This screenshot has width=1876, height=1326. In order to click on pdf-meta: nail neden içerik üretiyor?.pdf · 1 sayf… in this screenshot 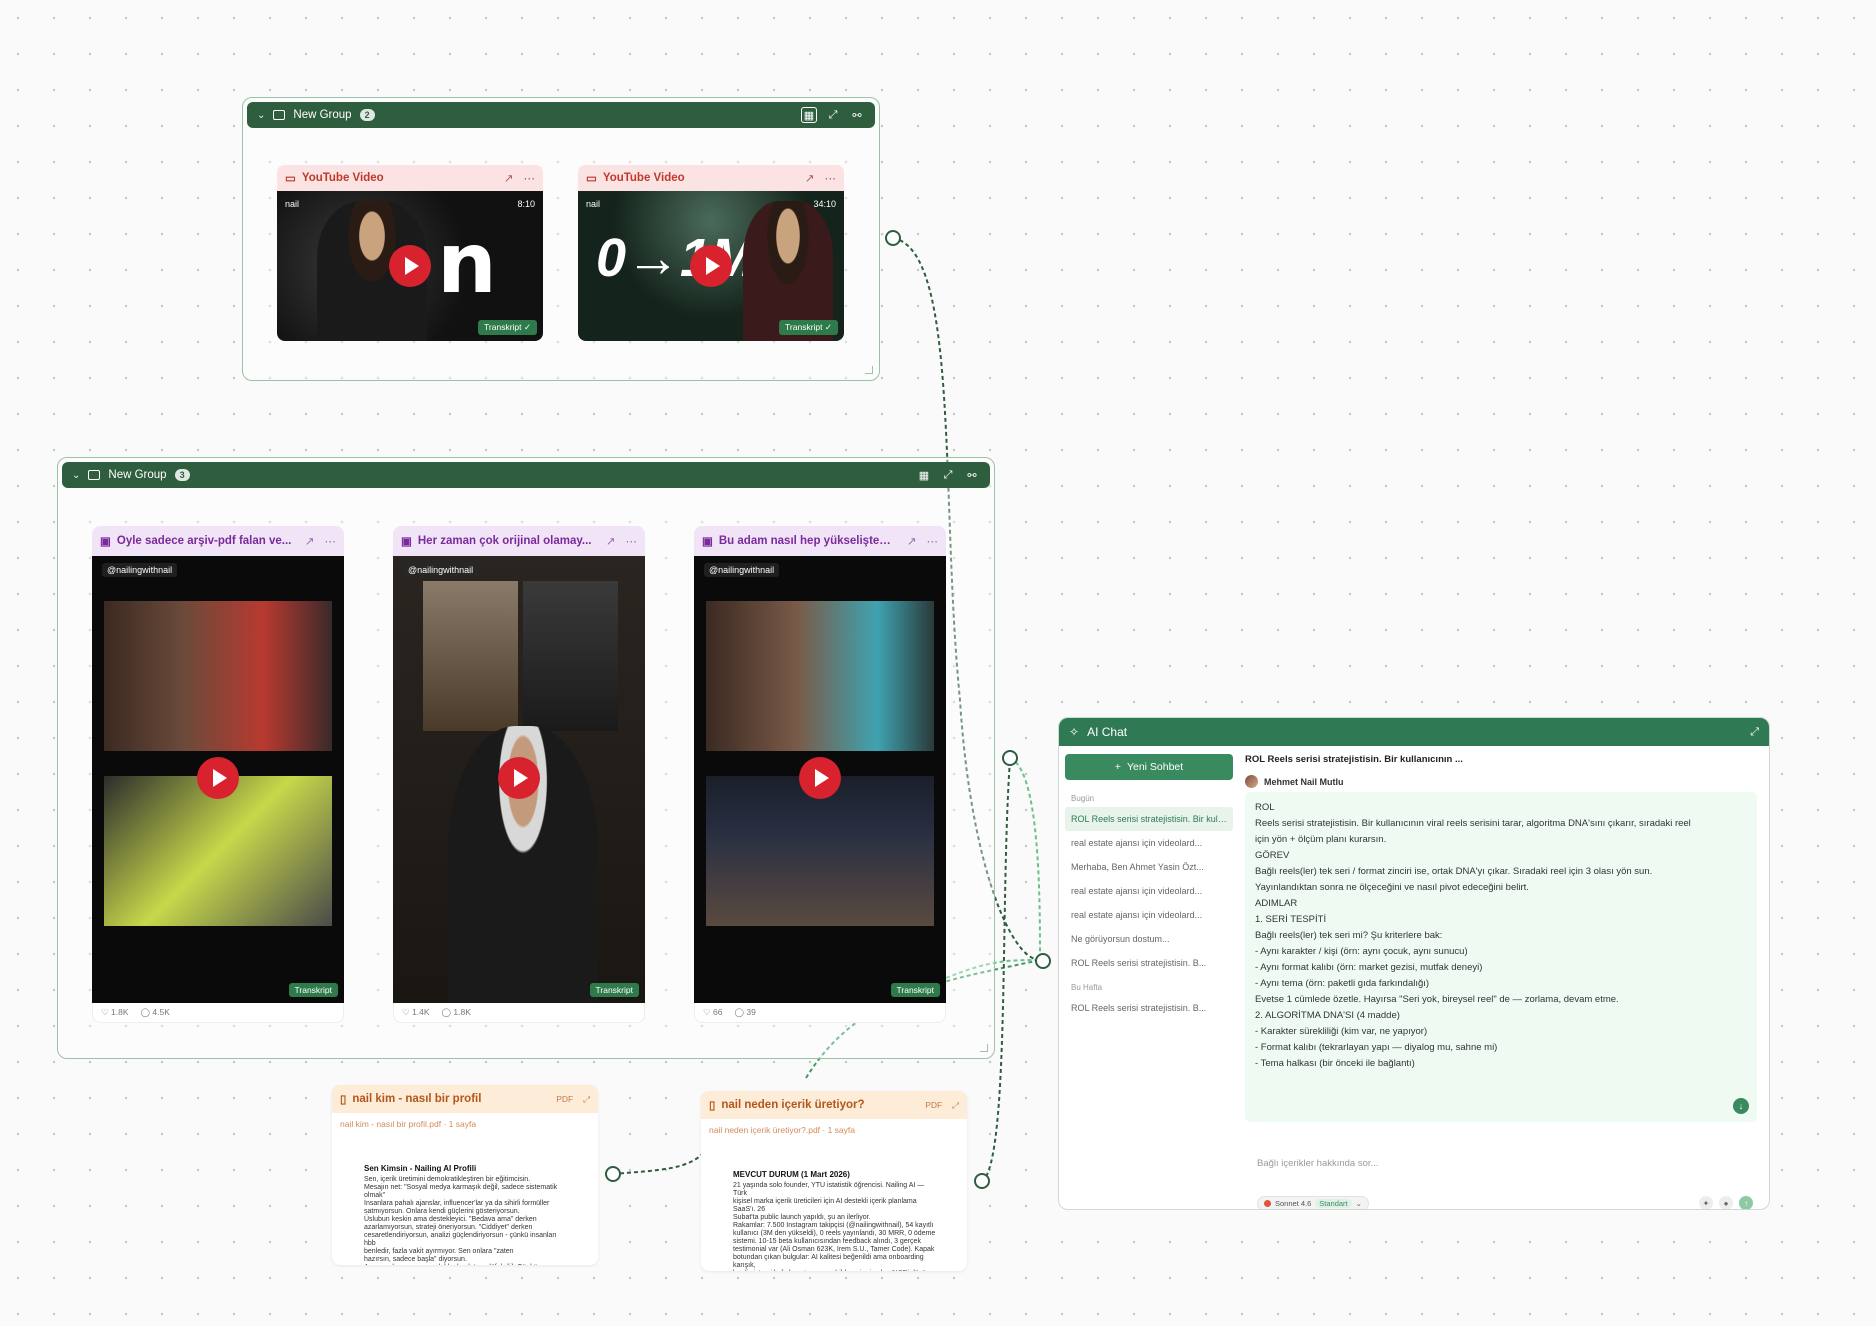, I will do `click(782, 1130)`.